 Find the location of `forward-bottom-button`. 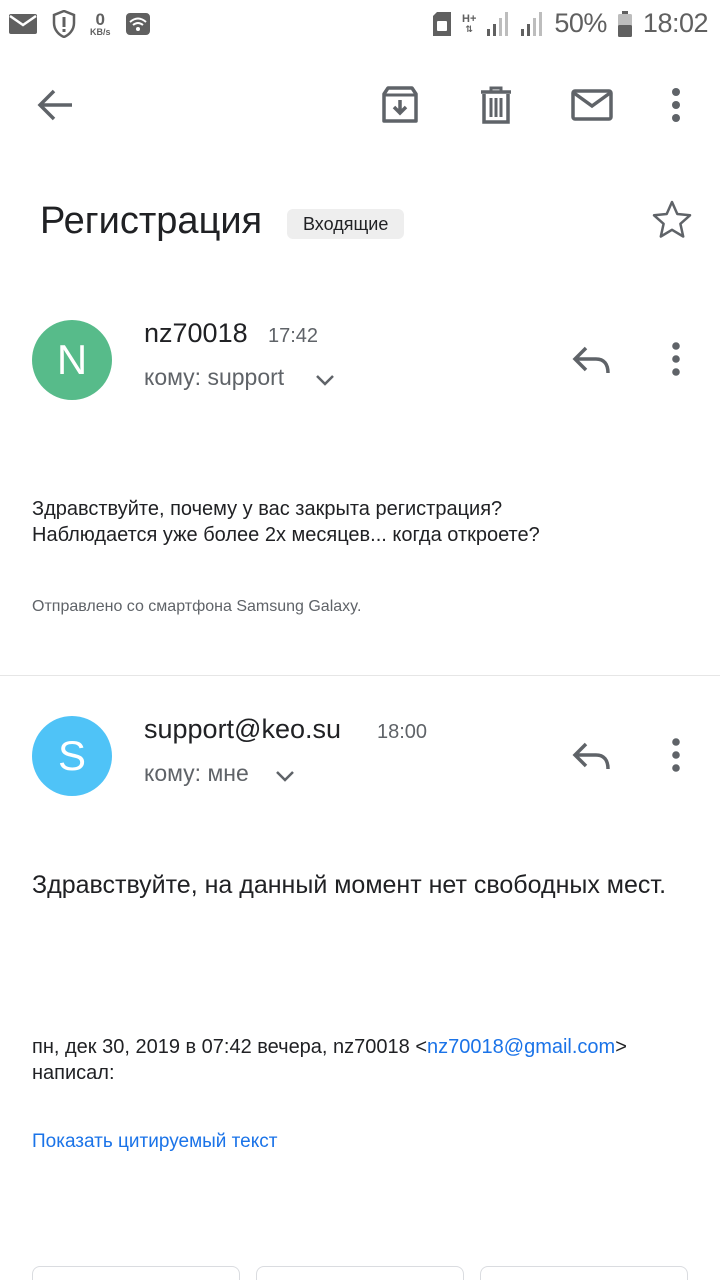

forward-bottom-button is located at coordinates (584, 1273).